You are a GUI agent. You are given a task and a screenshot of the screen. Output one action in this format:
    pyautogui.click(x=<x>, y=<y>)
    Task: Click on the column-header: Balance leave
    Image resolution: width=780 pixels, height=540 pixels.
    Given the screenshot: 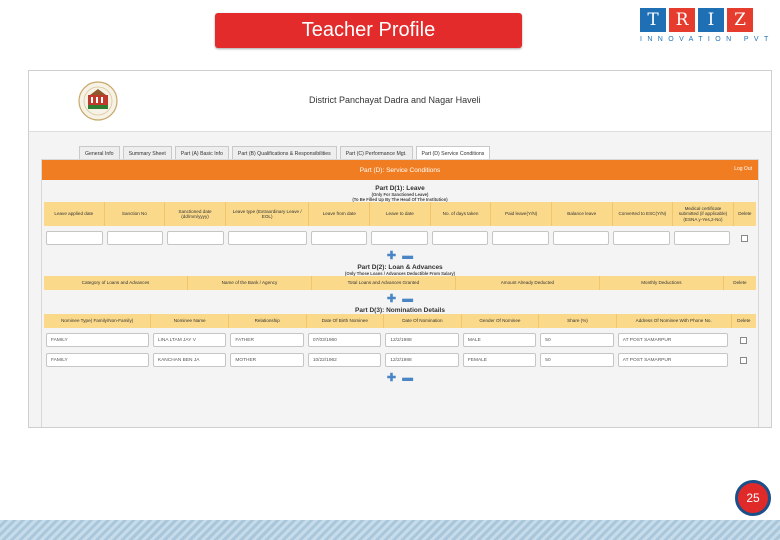 What is the action you would take?
    pyautogui.click(x=582, y=214)
    